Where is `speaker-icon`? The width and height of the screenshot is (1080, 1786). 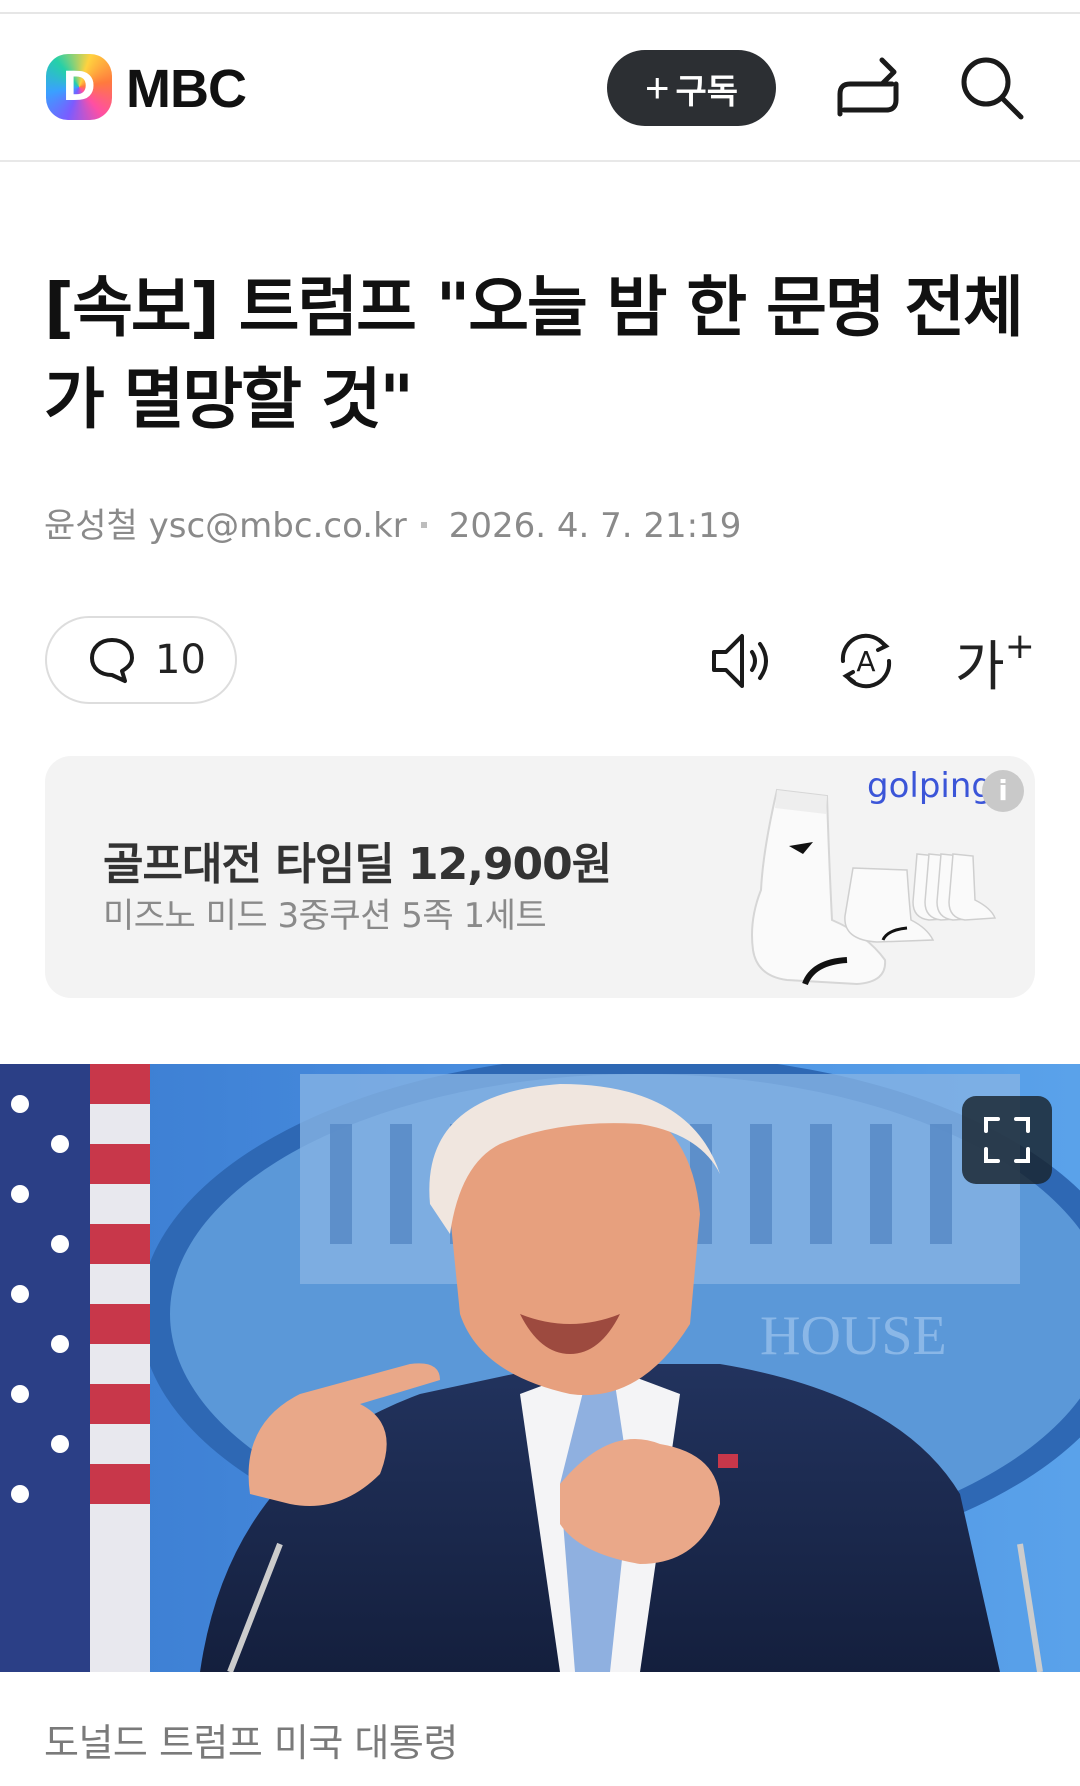
speaker-icon is located at coordinates (743, 661).